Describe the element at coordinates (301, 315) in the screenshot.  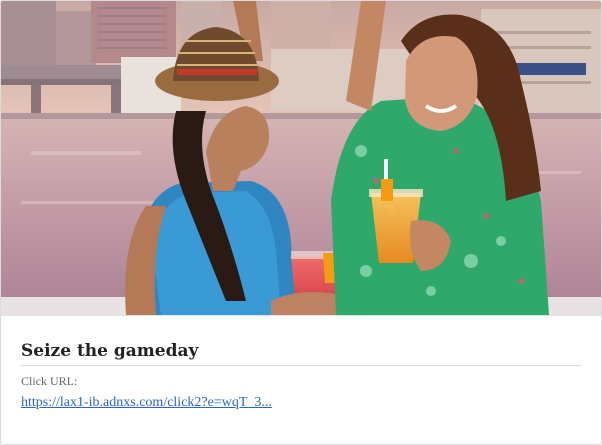
I see `hero-divider` at that location.